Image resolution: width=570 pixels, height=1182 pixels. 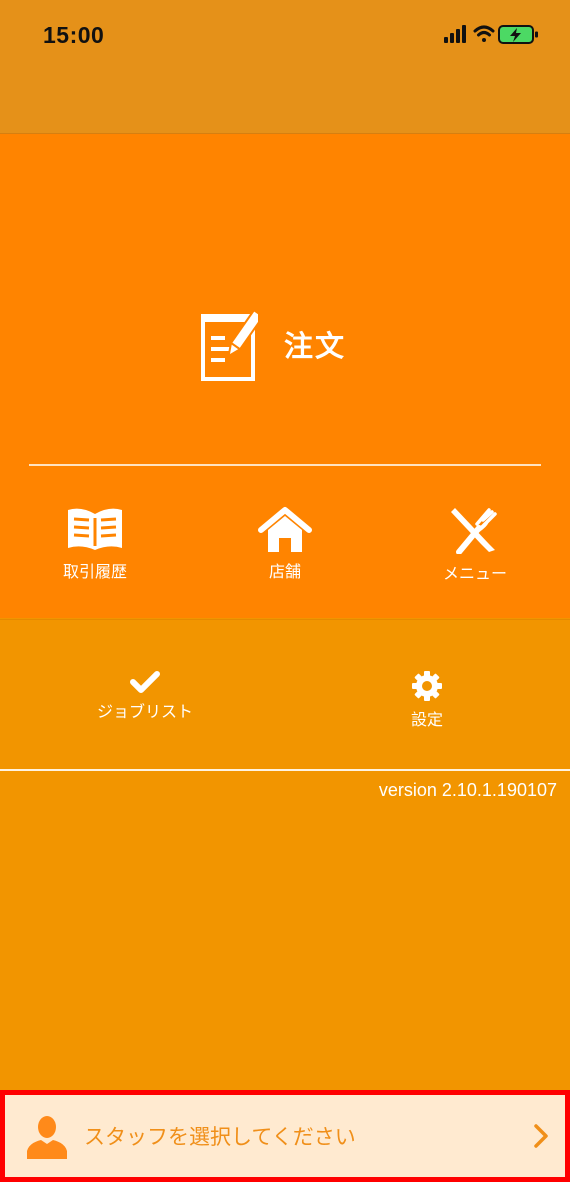 I want to click on joblist-button: ジョブリスト, so click(x=145, y=700).